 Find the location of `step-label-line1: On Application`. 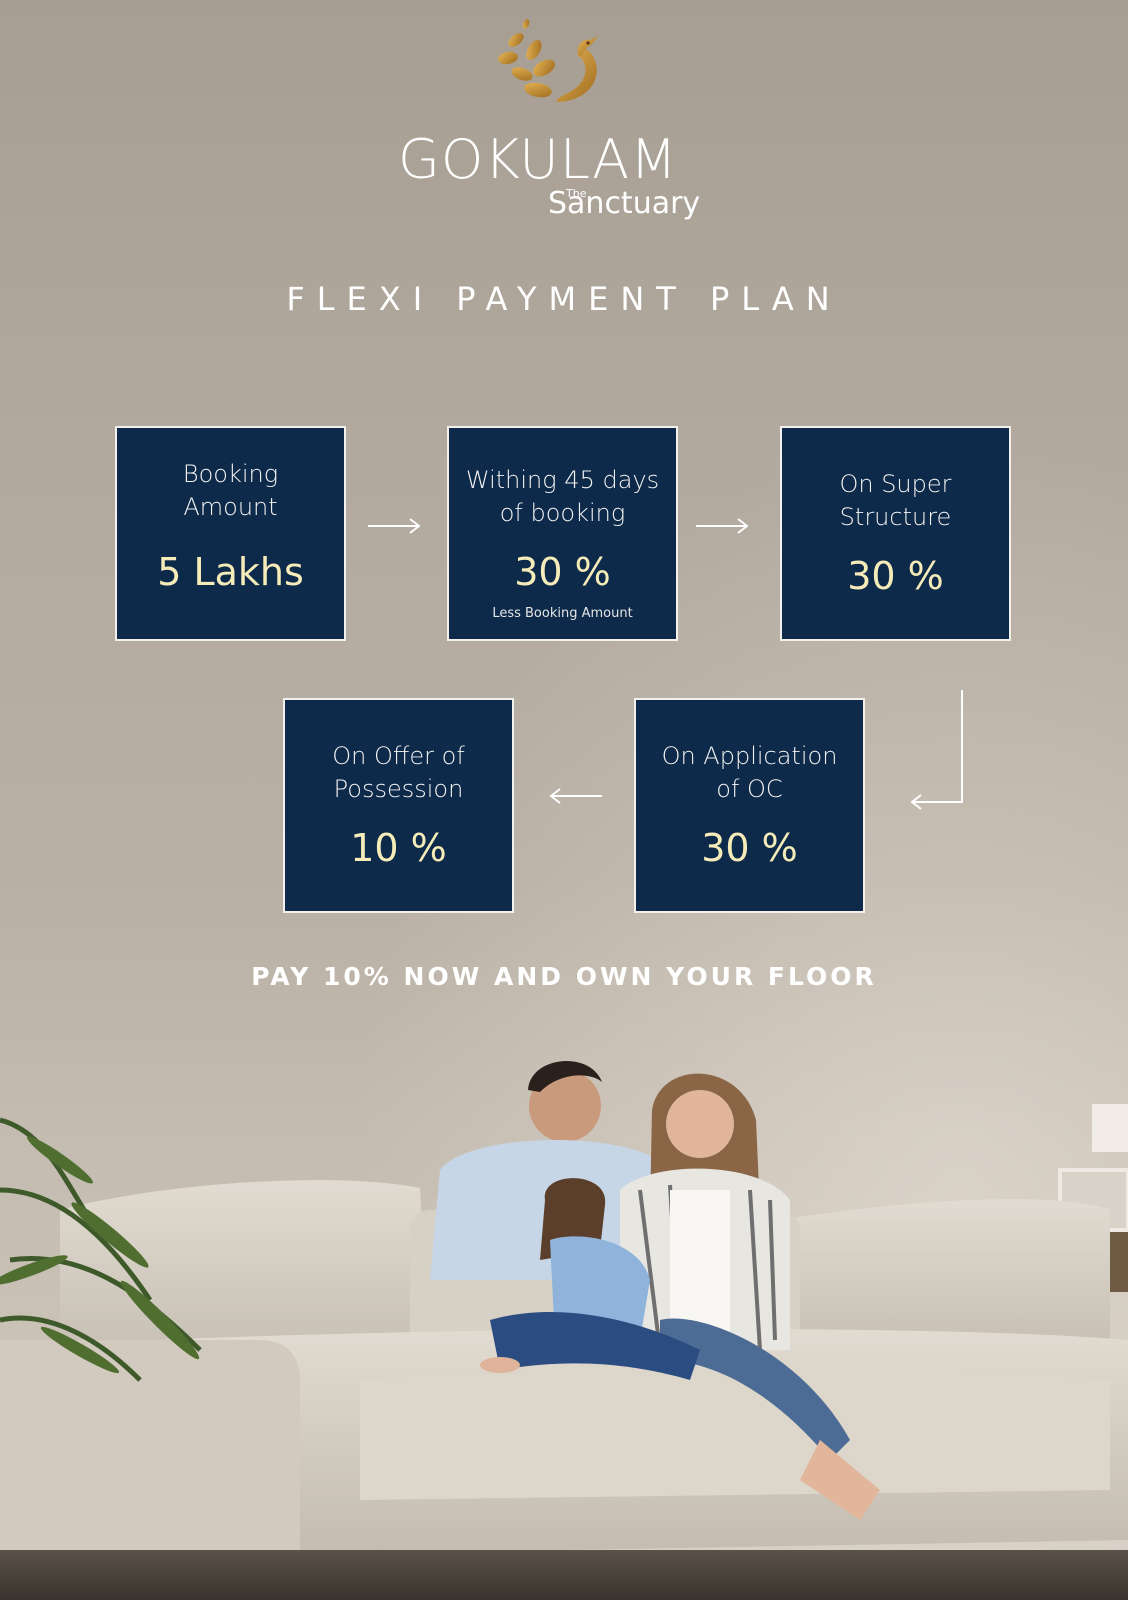

step-label-line1: On Application is located at coordinates (749, 756).